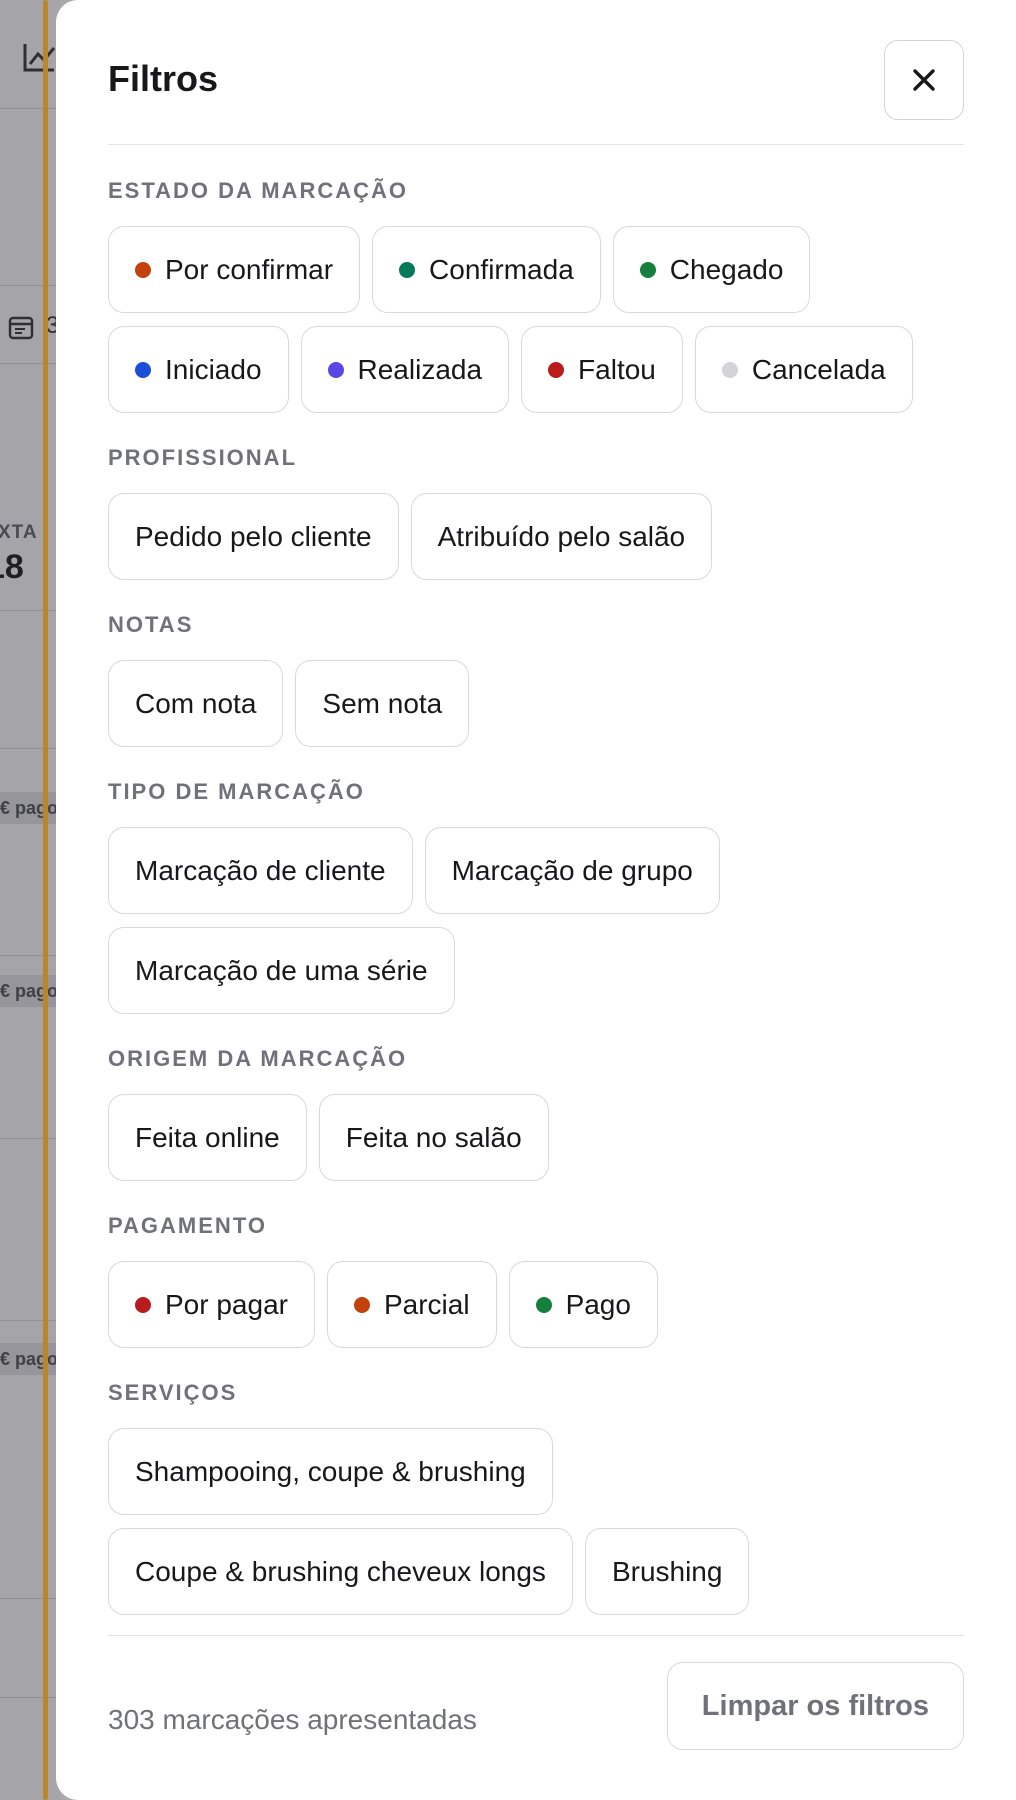 The width and height of the screenshot is (1016, 1800). Describe the element at coordinates (281, 970) in the screenshot. I see `filter-chip-marcacao-serie: Marcação de uma série` at that location.